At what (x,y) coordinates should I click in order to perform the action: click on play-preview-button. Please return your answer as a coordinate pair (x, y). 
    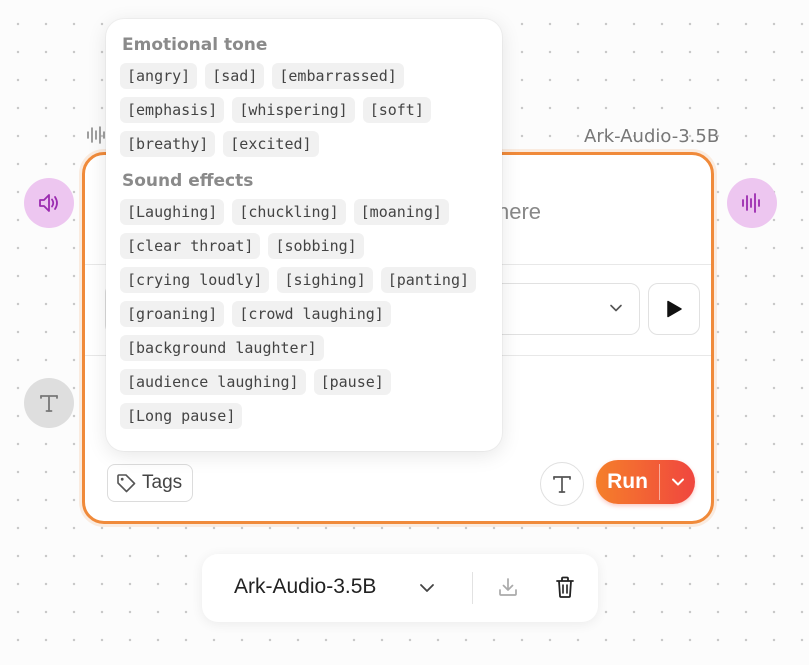
    Looking at the image, I should click on (674, 309).